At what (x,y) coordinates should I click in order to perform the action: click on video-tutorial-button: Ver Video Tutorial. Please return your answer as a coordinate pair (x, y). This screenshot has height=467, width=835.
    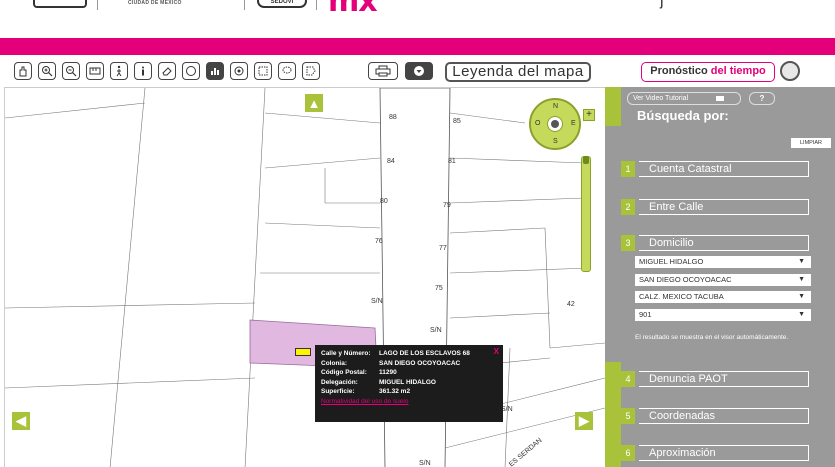
    Looking at the image, I should click on (684, 98).